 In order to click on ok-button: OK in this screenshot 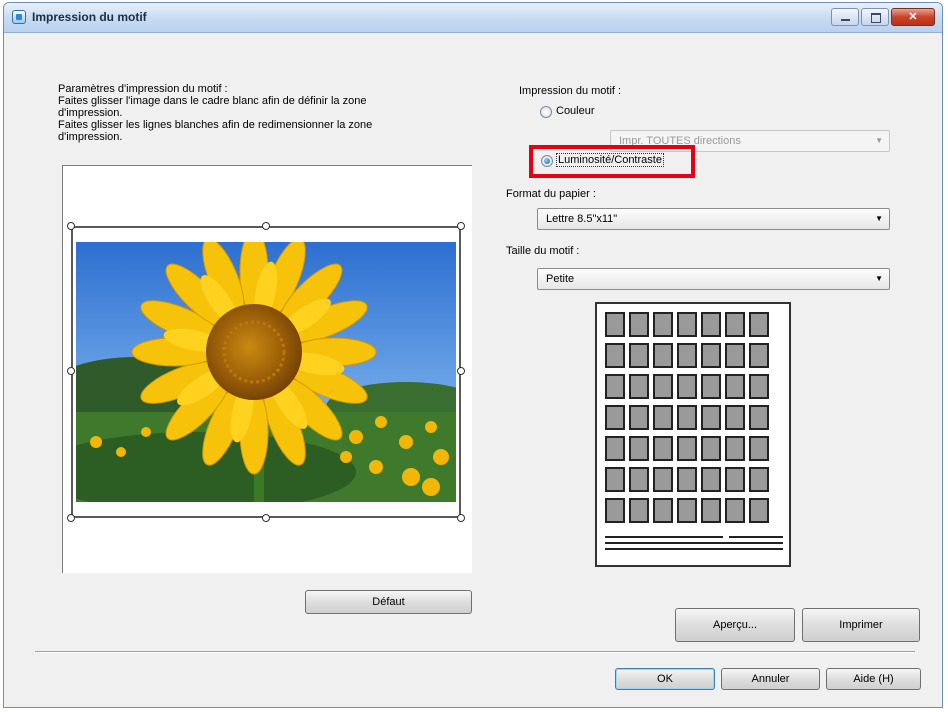, I will do `click(665, 679)`.